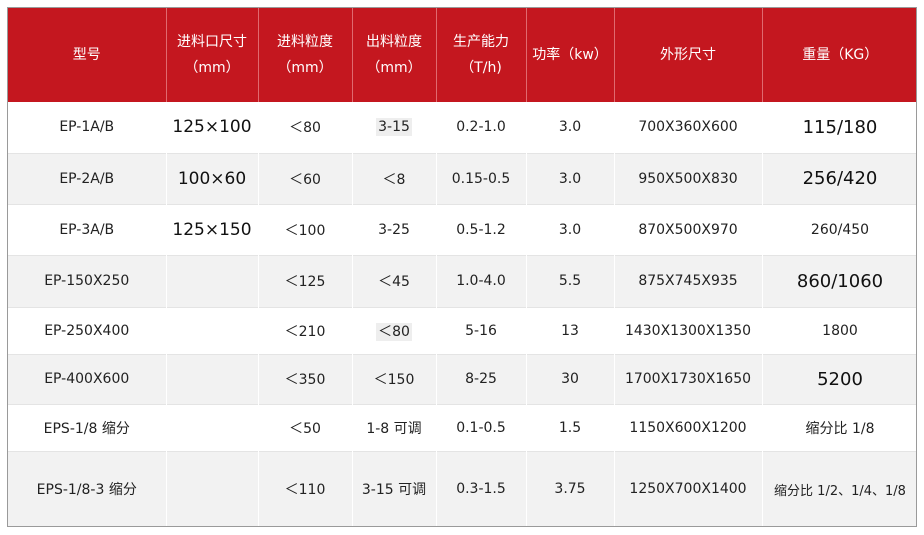 The height and width of the screenshot is (535, 924). Describe the element at coordinates (87, 427) in the screenshot. I see `cell-model: EPS-1/8 缩分` at that location.